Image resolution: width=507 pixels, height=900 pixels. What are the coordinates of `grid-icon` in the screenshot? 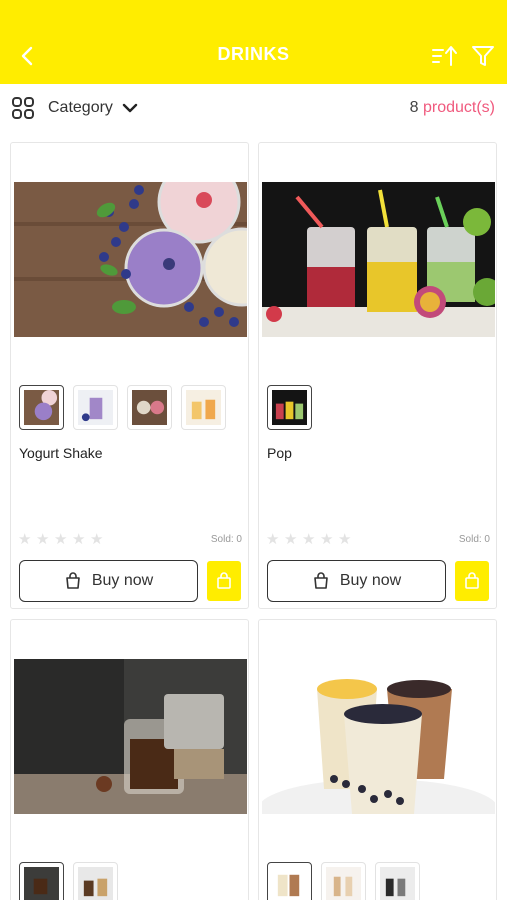 It's located at (23, 108).